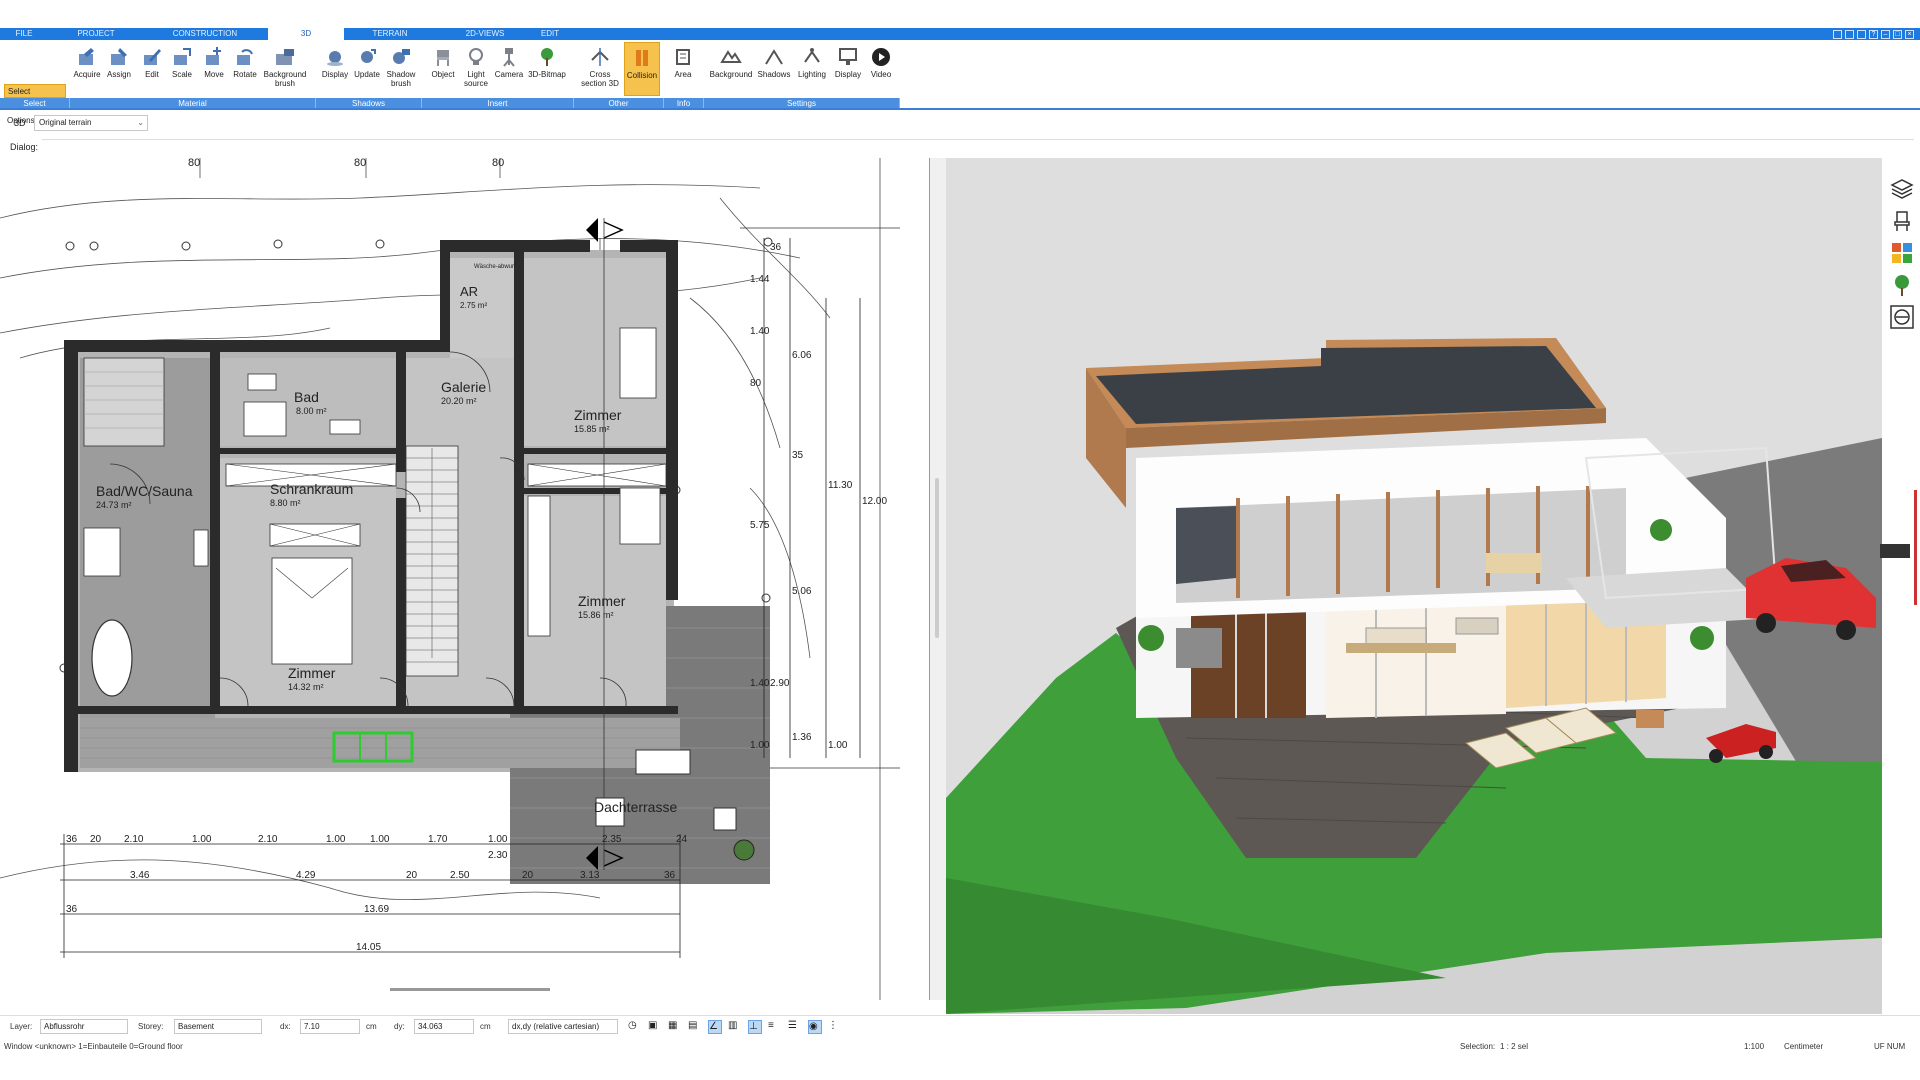 The height and width of the screenshot is (1080, 1920). What do you see at coordinates (485, 34) in the screenshot?
I see `tab-2d-views: 2D-VIEWS` at bounding box center [485, 34].